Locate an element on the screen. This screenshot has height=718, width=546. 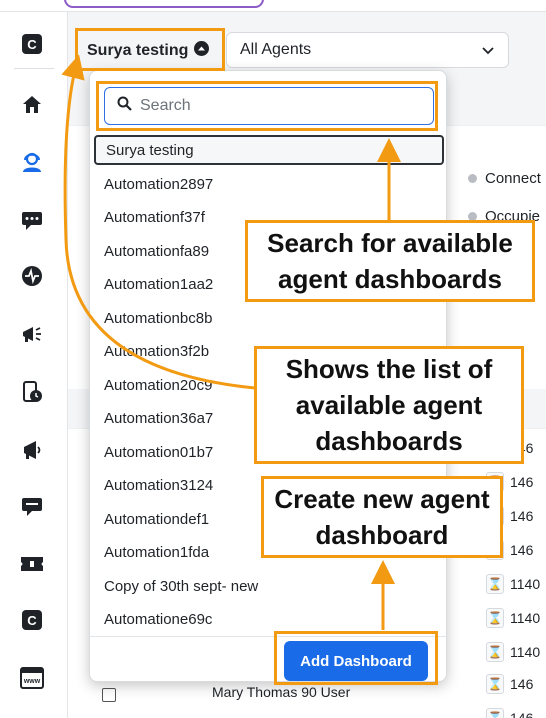
sidebar-divider is located at coordinates (34, 68).